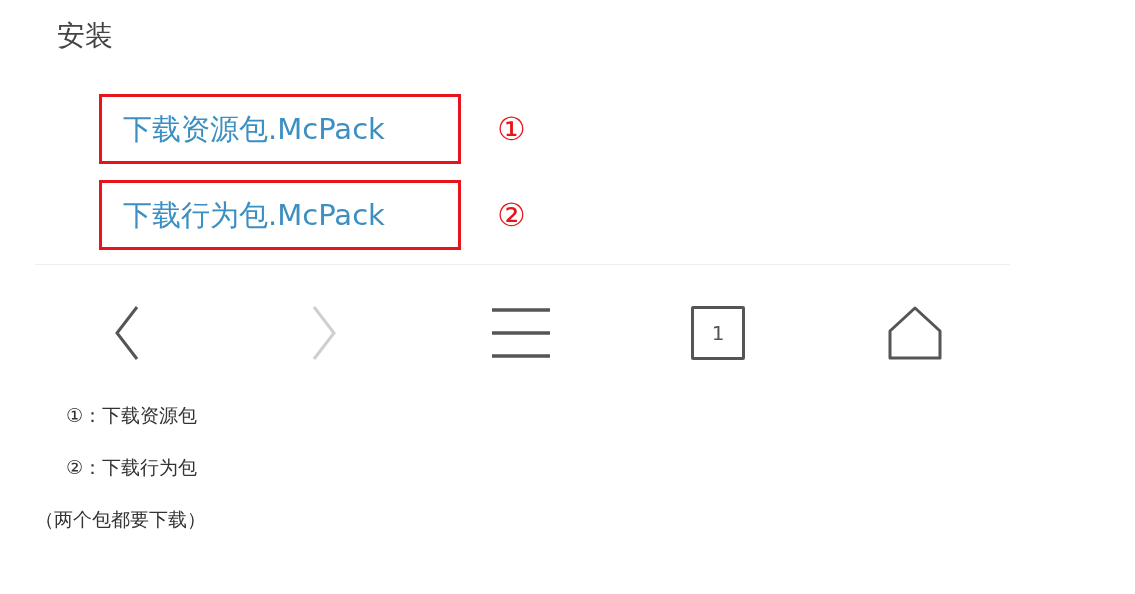 Image resolution: width=1135 pixels, height=594 pixels. I want to click on note-text: （两个包都要下载）, so click(120, 519).